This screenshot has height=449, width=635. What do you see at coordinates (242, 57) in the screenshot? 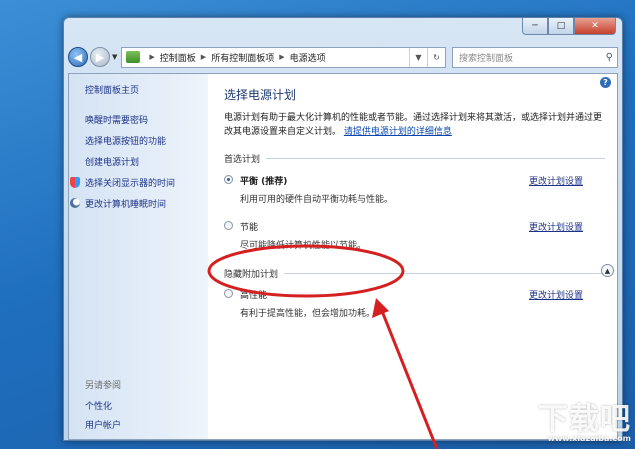
I see `breadcrumb-all-items: 所有控制面板项` at bounding box center [242, 57].